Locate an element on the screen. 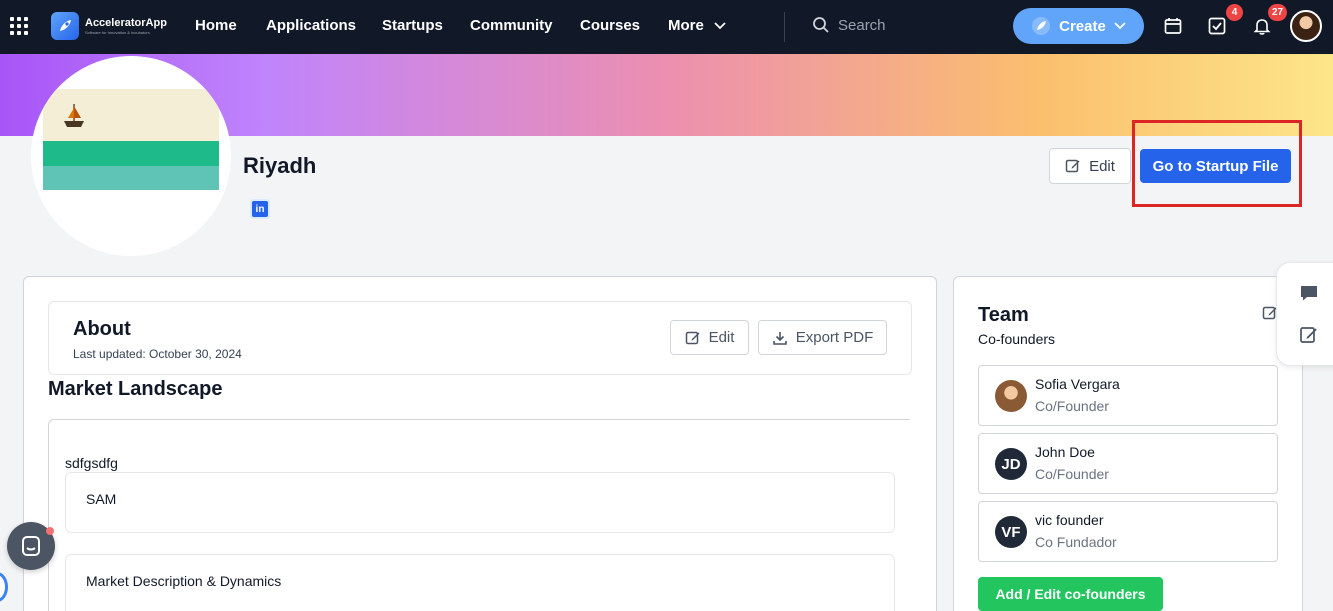 The image size is (1333, 611). brand-name: AcceleratorApp is located at coordinates (126, 22).